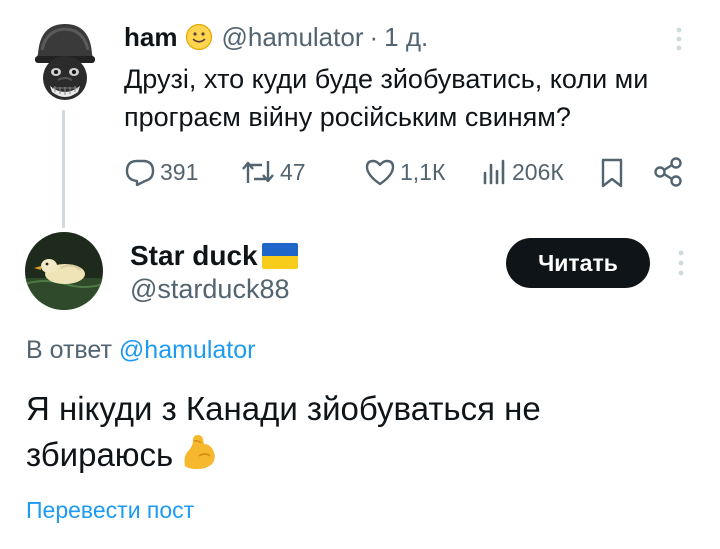  What do you see at coordinates (179, 171) in the screenshot?
I see `reply-count: 391` at bounding box center [179, 171].